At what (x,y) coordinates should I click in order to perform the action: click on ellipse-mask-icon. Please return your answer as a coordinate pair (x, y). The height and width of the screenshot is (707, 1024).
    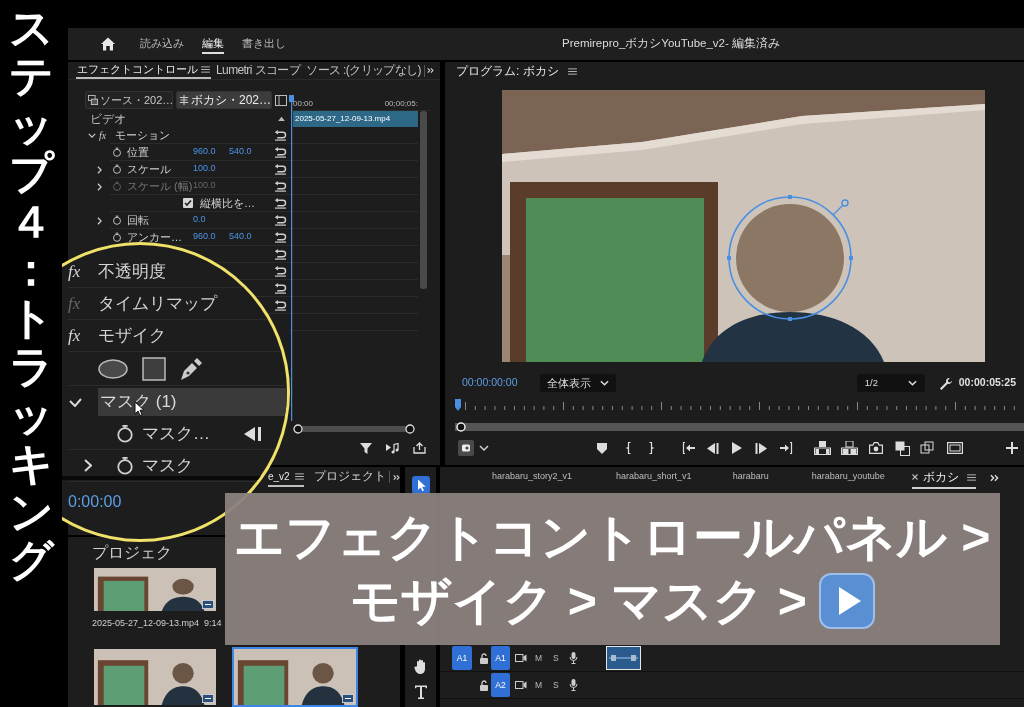
    Looking at the image, I should click on (113, 368).